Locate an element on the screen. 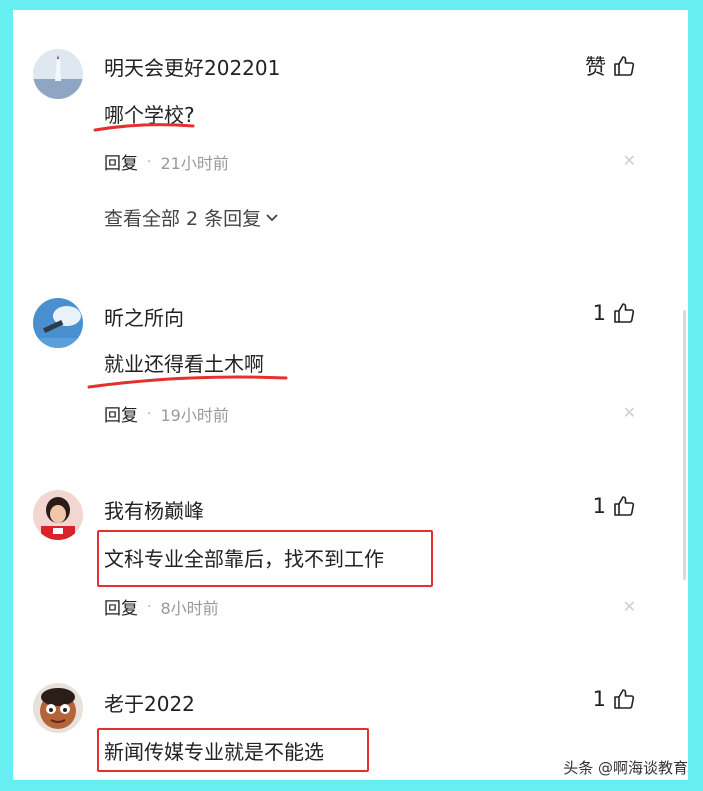  username: 老于2022 is located at coordinates (149, 702).